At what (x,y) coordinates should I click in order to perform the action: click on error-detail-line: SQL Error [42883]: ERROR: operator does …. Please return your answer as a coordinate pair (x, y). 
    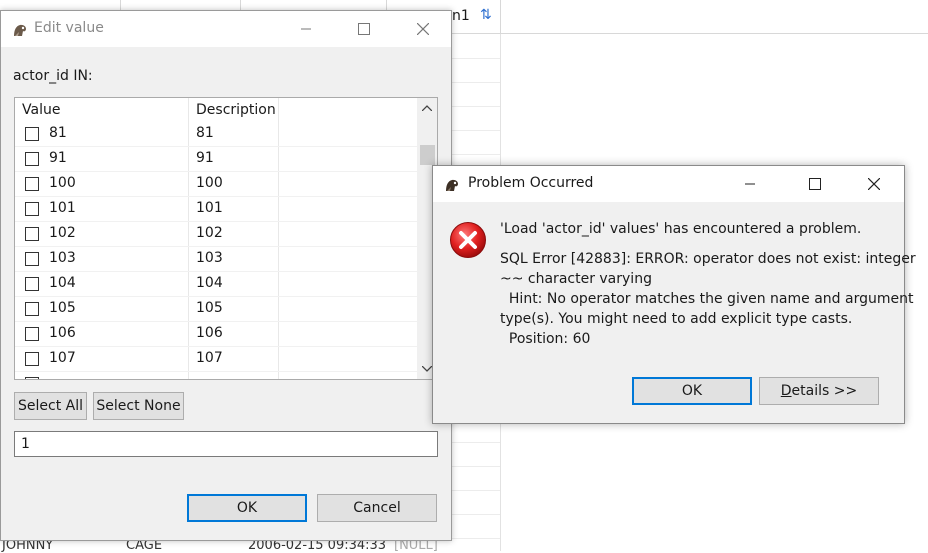
    Looking at the image, I should click on (708, 259).